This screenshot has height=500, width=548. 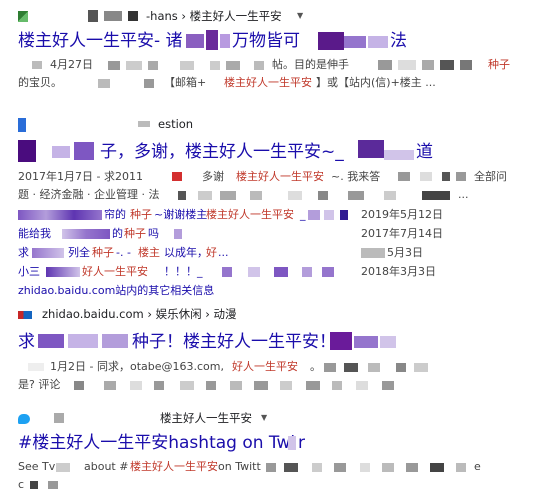 I want to click on result-snippet-line: 是? 评论, so click(x=278, y=385).